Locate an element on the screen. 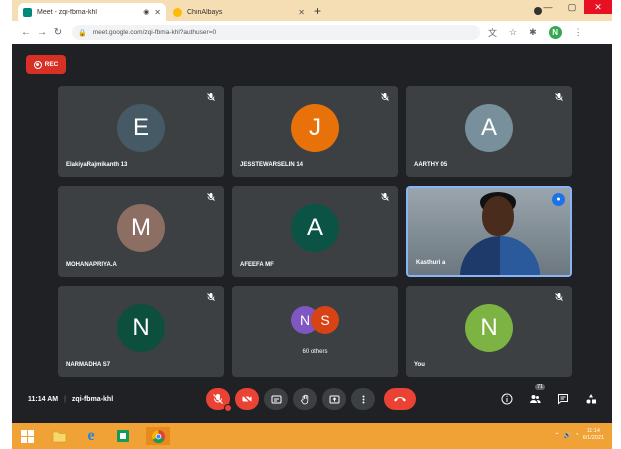 The height and width of the screenshot is (449, 621). camera-toggle-button is located at coordinates (247, 399).